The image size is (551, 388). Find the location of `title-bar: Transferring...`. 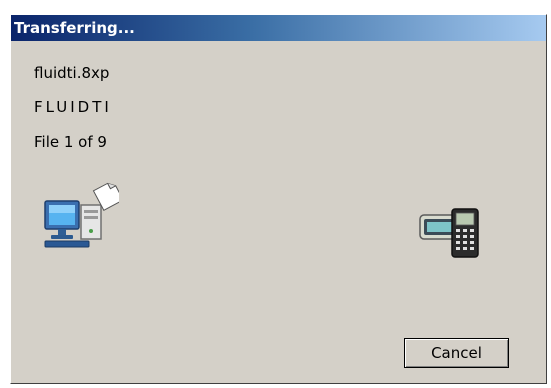

title-bar: Transferring... is located at coordinates (278, 28).